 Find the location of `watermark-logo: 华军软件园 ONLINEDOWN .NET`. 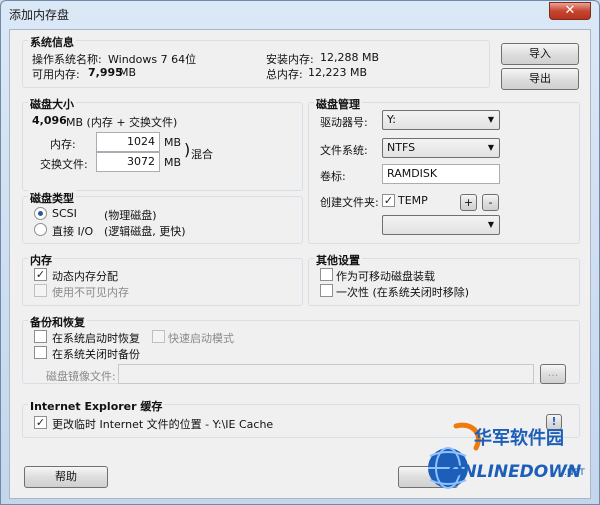

watermark-logo: 华军软件园 ONLINEDOWN .NET is located at coordinates (508, 458).